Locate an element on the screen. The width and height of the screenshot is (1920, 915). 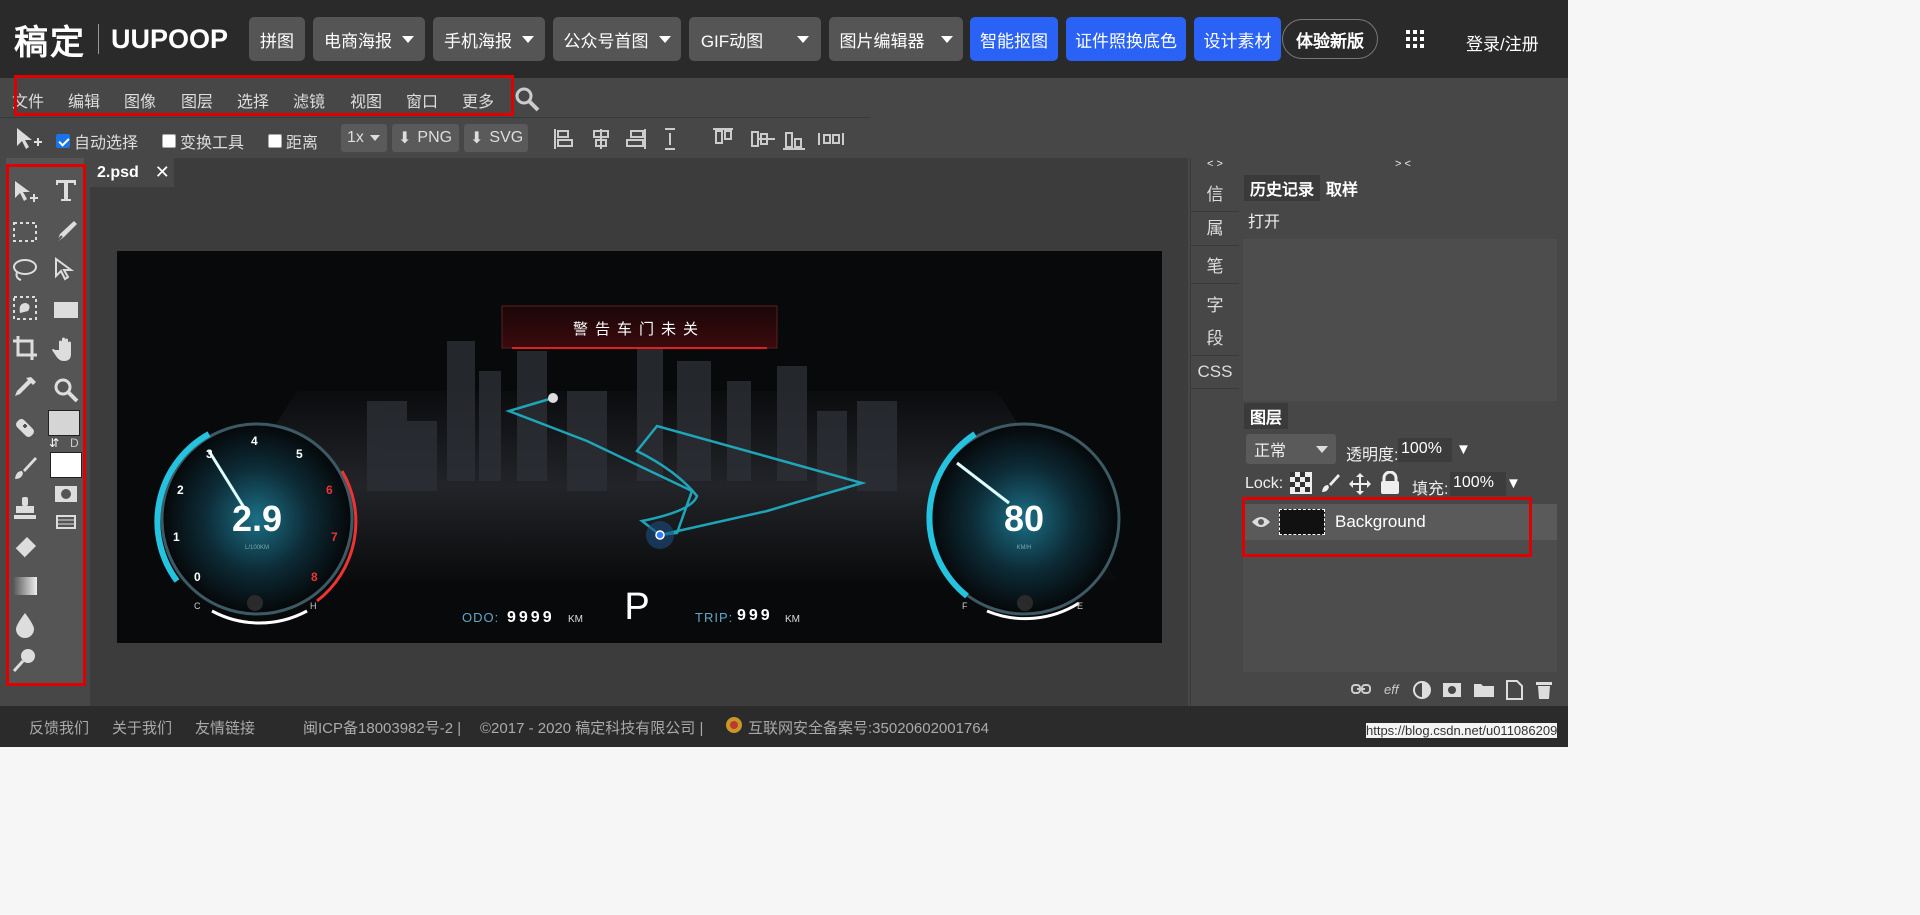
zoom-tool-icon is located at coordinates (66, 390).